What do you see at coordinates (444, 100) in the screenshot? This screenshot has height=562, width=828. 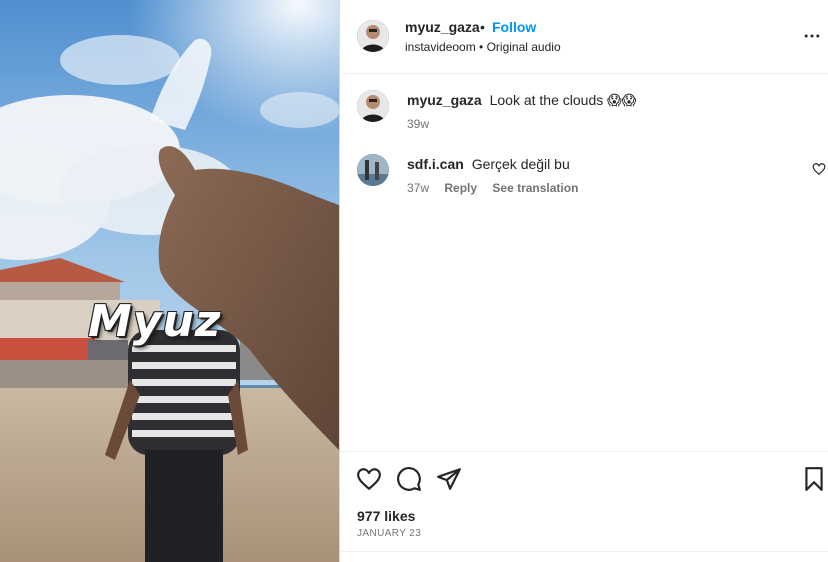 I see `comment-username: myuz_gaza` at bounding box center [444, 100].